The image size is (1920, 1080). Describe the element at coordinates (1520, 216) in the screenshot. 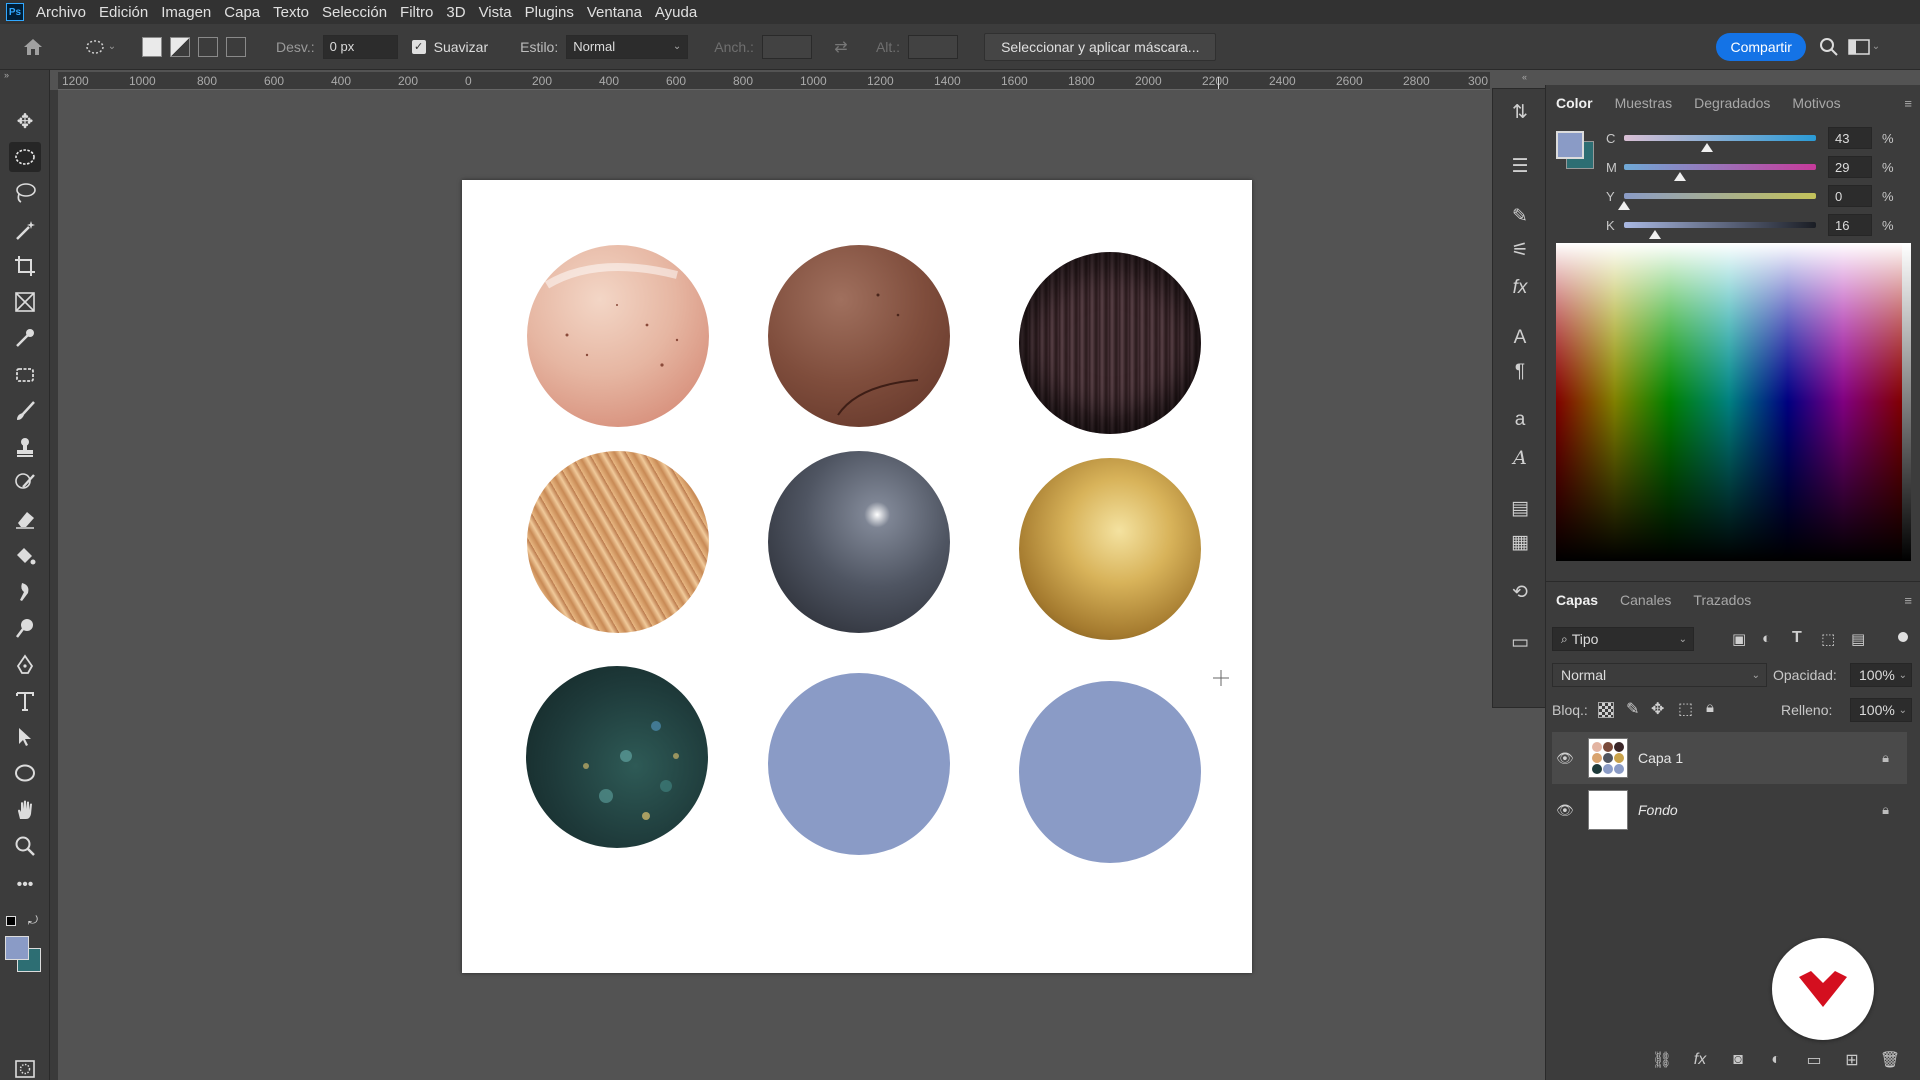

I see `brush-settings-icon: ✎` at that location.